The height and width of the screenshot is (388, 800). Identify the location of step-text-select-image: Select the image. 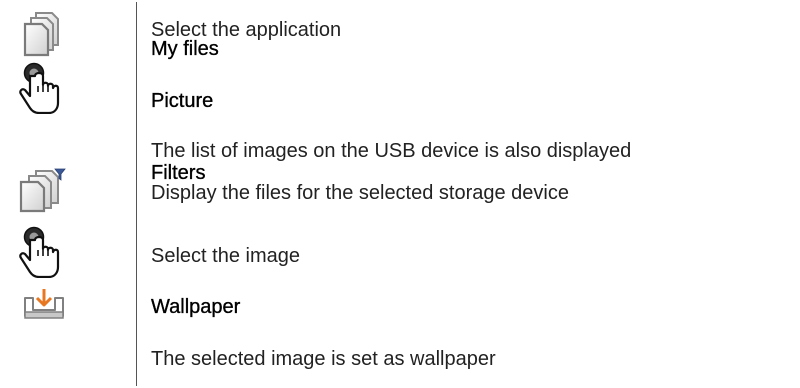
(225, 256).